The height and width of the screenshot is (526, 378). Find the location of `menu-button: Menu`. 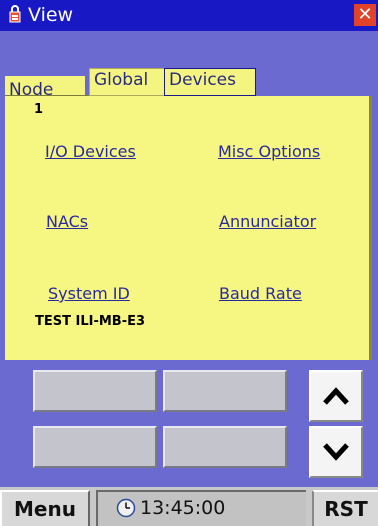

menu-button: Menu is located at coordinates (45, 508).